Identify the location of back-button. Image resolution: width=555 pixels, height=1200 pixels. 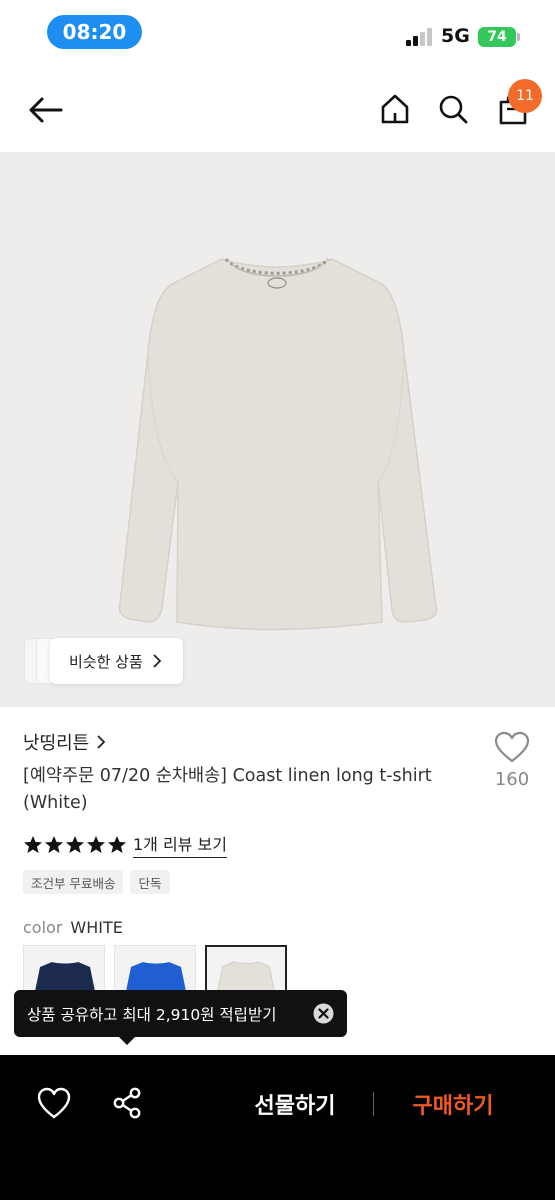
(45, 110).